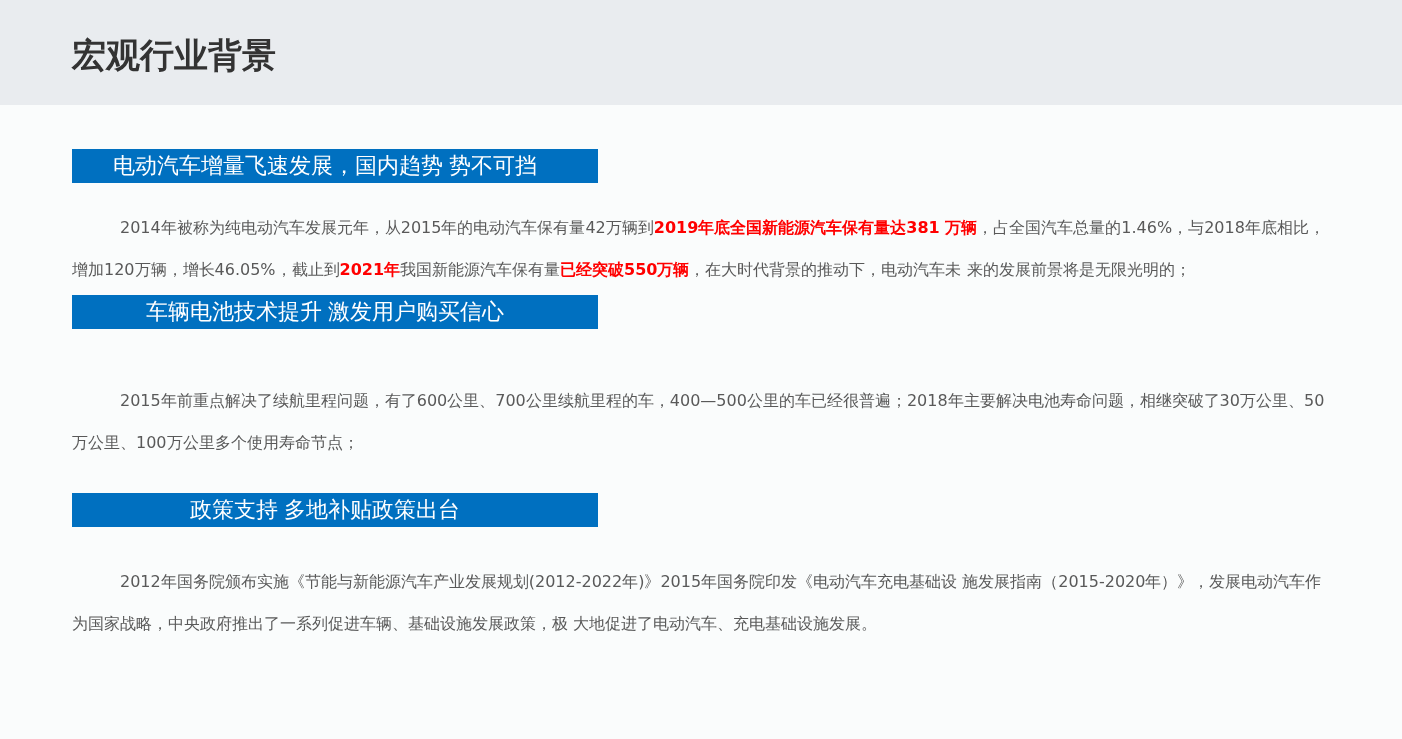 This screenshot has width=1402, height=739. Describe the element at coordinates (335, 312) in the screenshot. I see `section-heading: 车辆电池技术提升 激发用户购买信心` at that location.